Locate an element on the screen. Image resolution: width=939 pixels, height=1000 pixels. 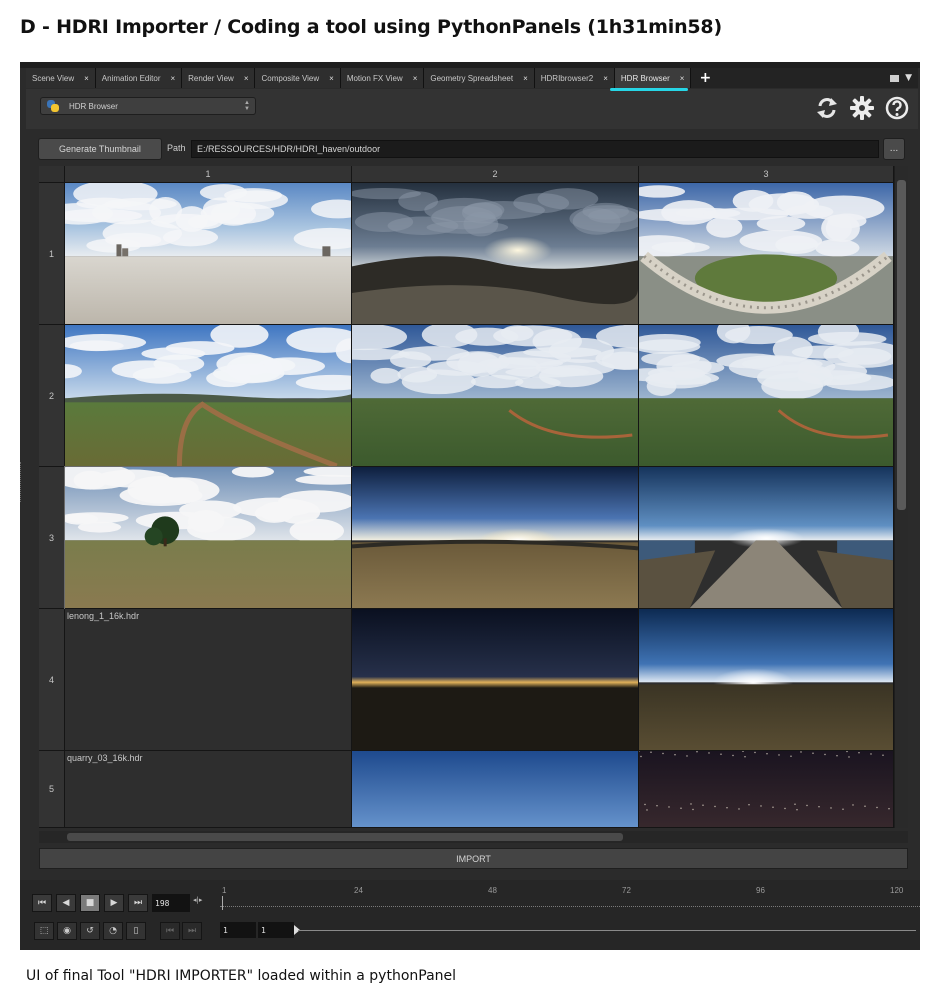
tab-render-view: Render View × is located at coordinates (219, 78).